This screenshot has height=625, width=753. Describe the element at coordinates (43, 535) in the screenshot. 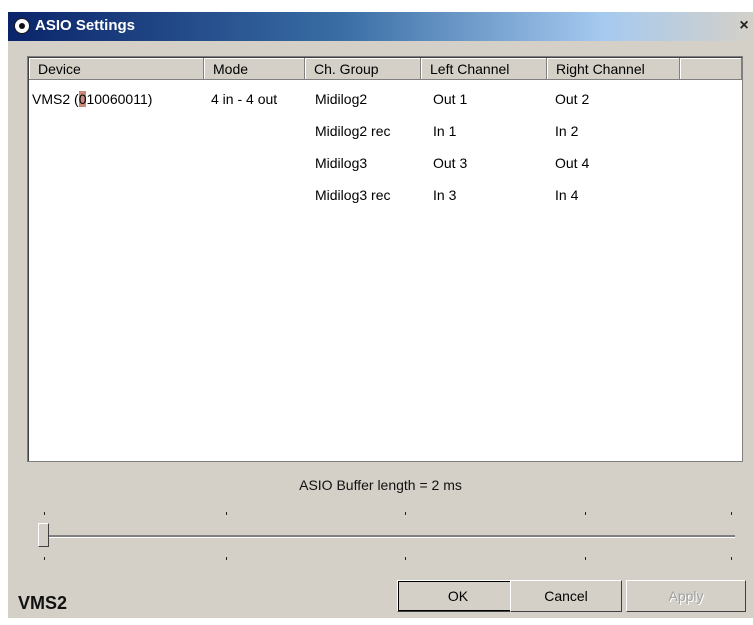

I see `buffer-slider-thumb` at that location.